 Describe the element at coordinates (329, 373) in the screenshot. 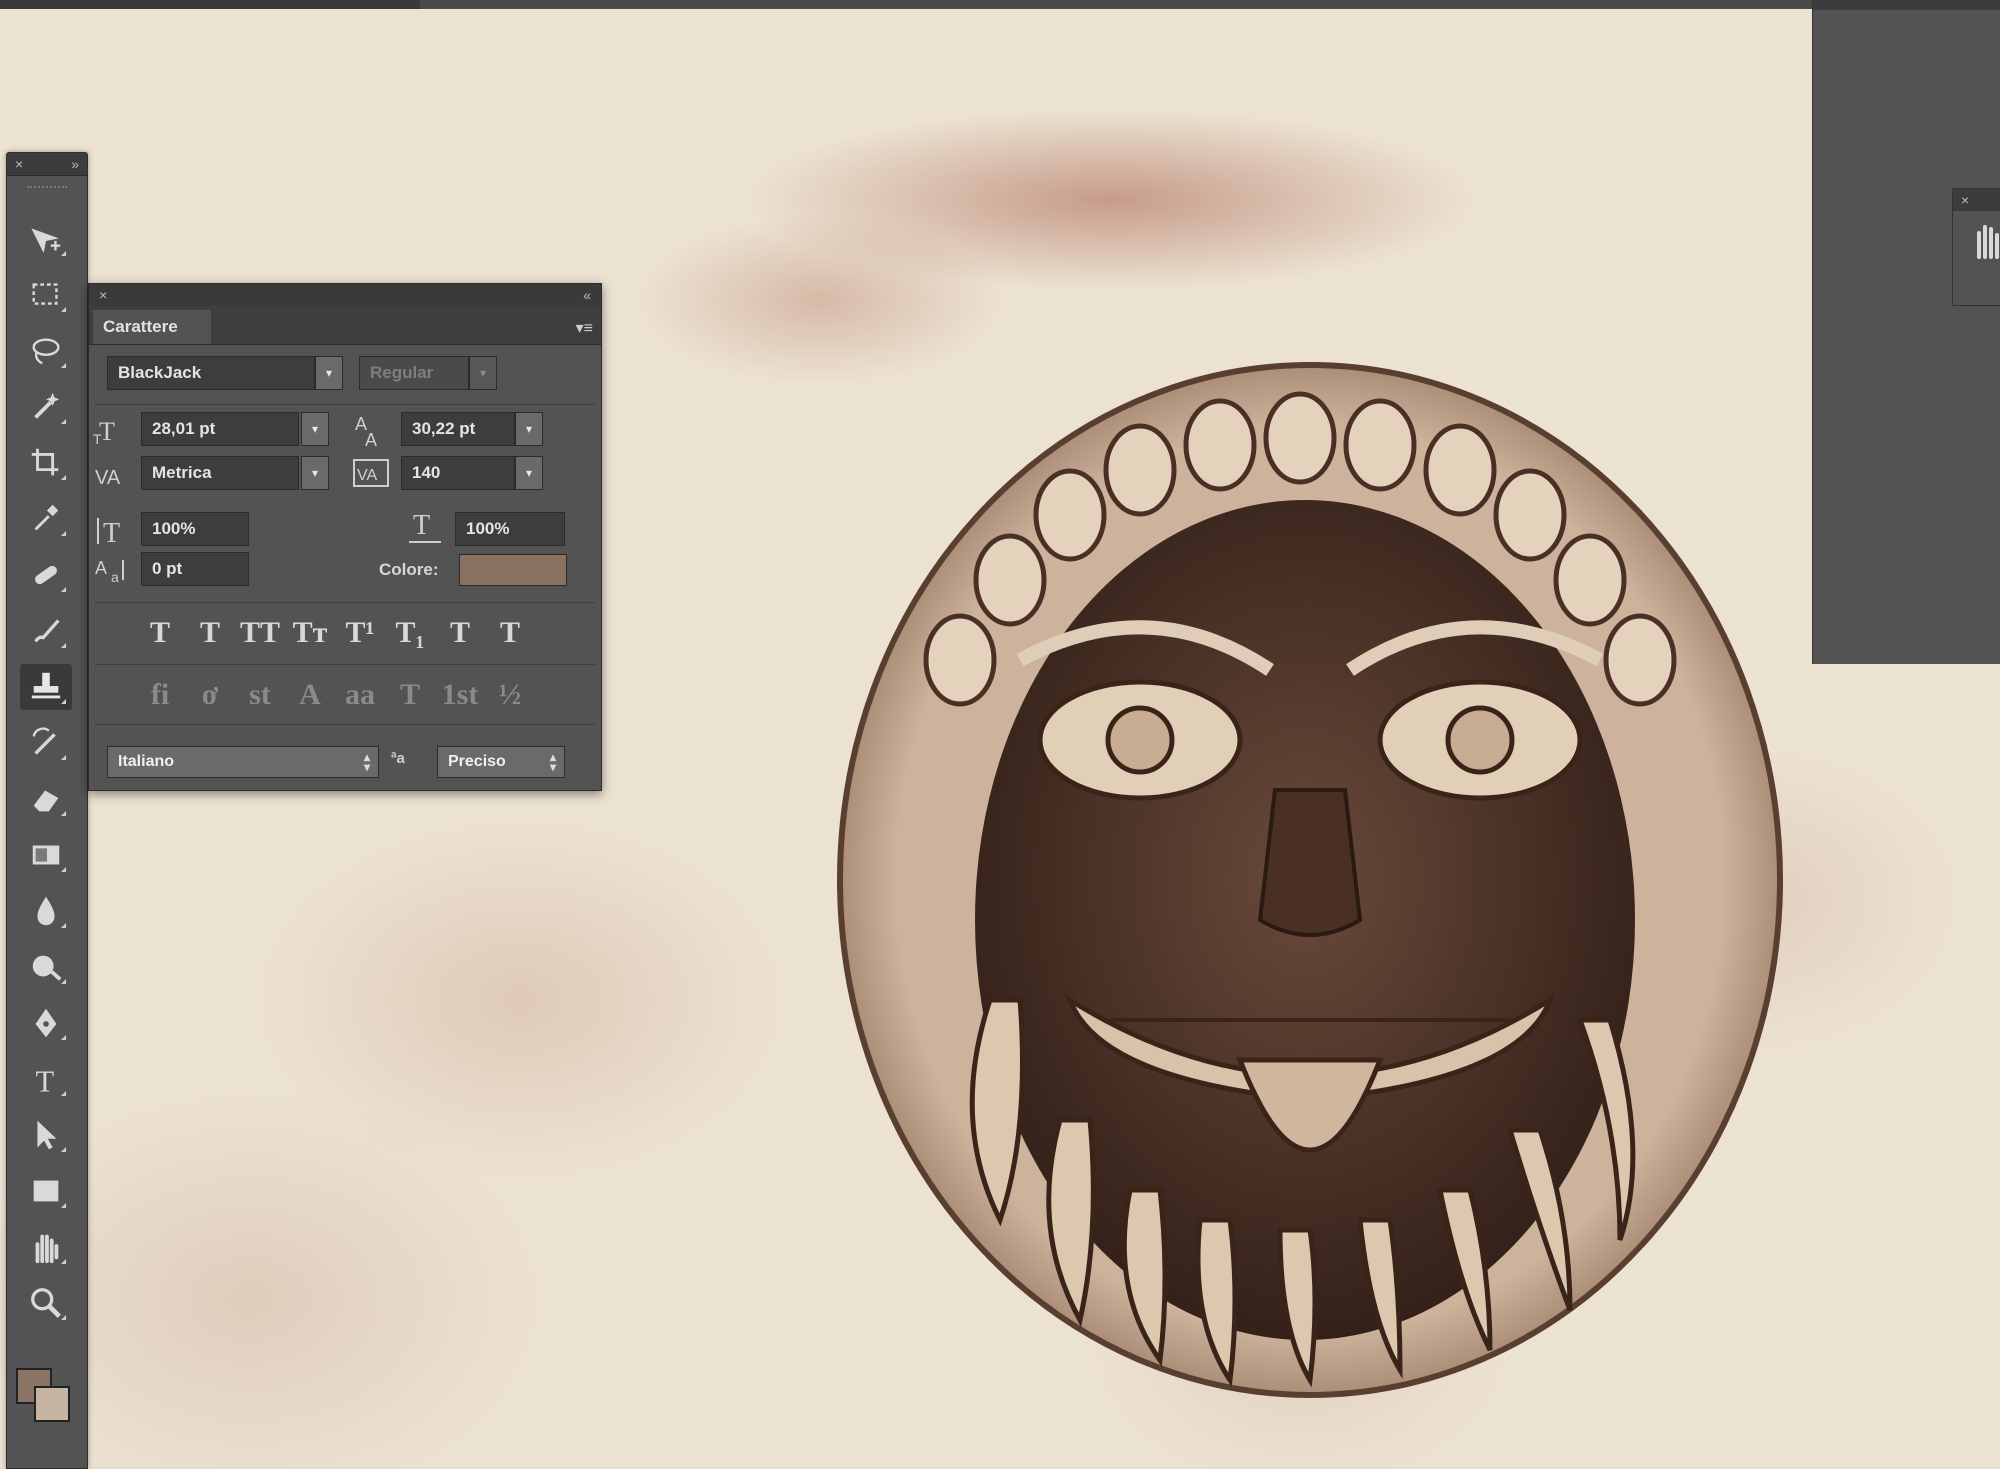

I see `font-family-dropdown: ▾` at that location.